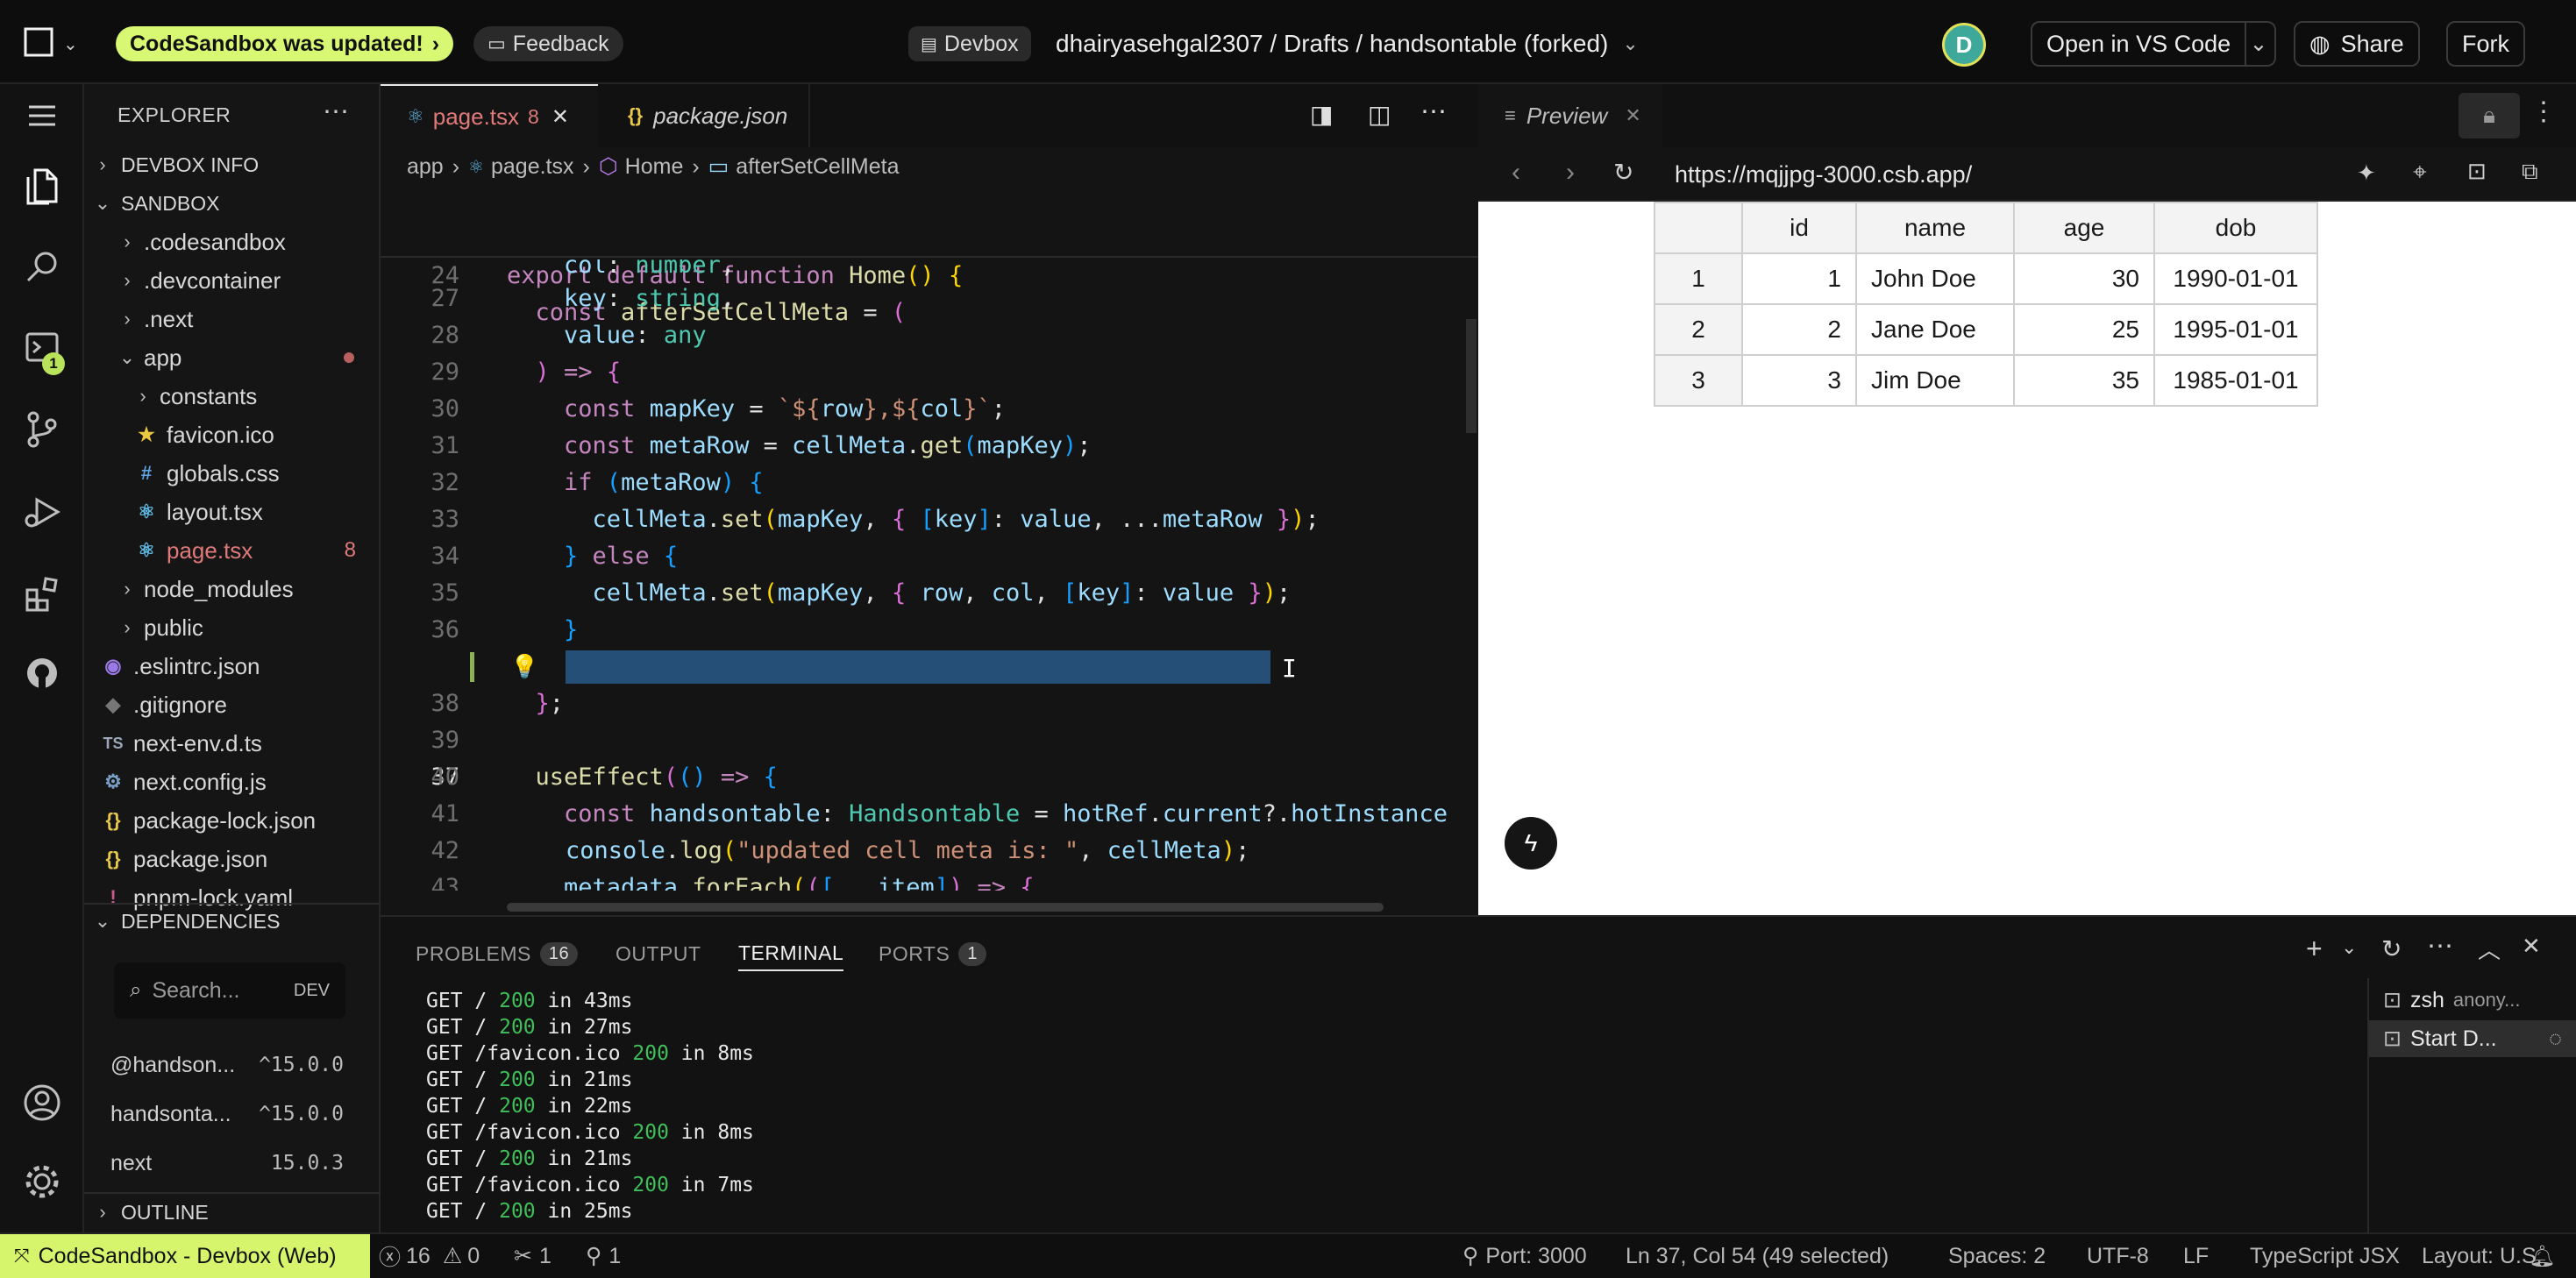 This screenshot has height=1278, width=2576. Describe the element at coordinates (791, 953) in the screenshot. I see `tab-terminal: TERMINAL` at that location.